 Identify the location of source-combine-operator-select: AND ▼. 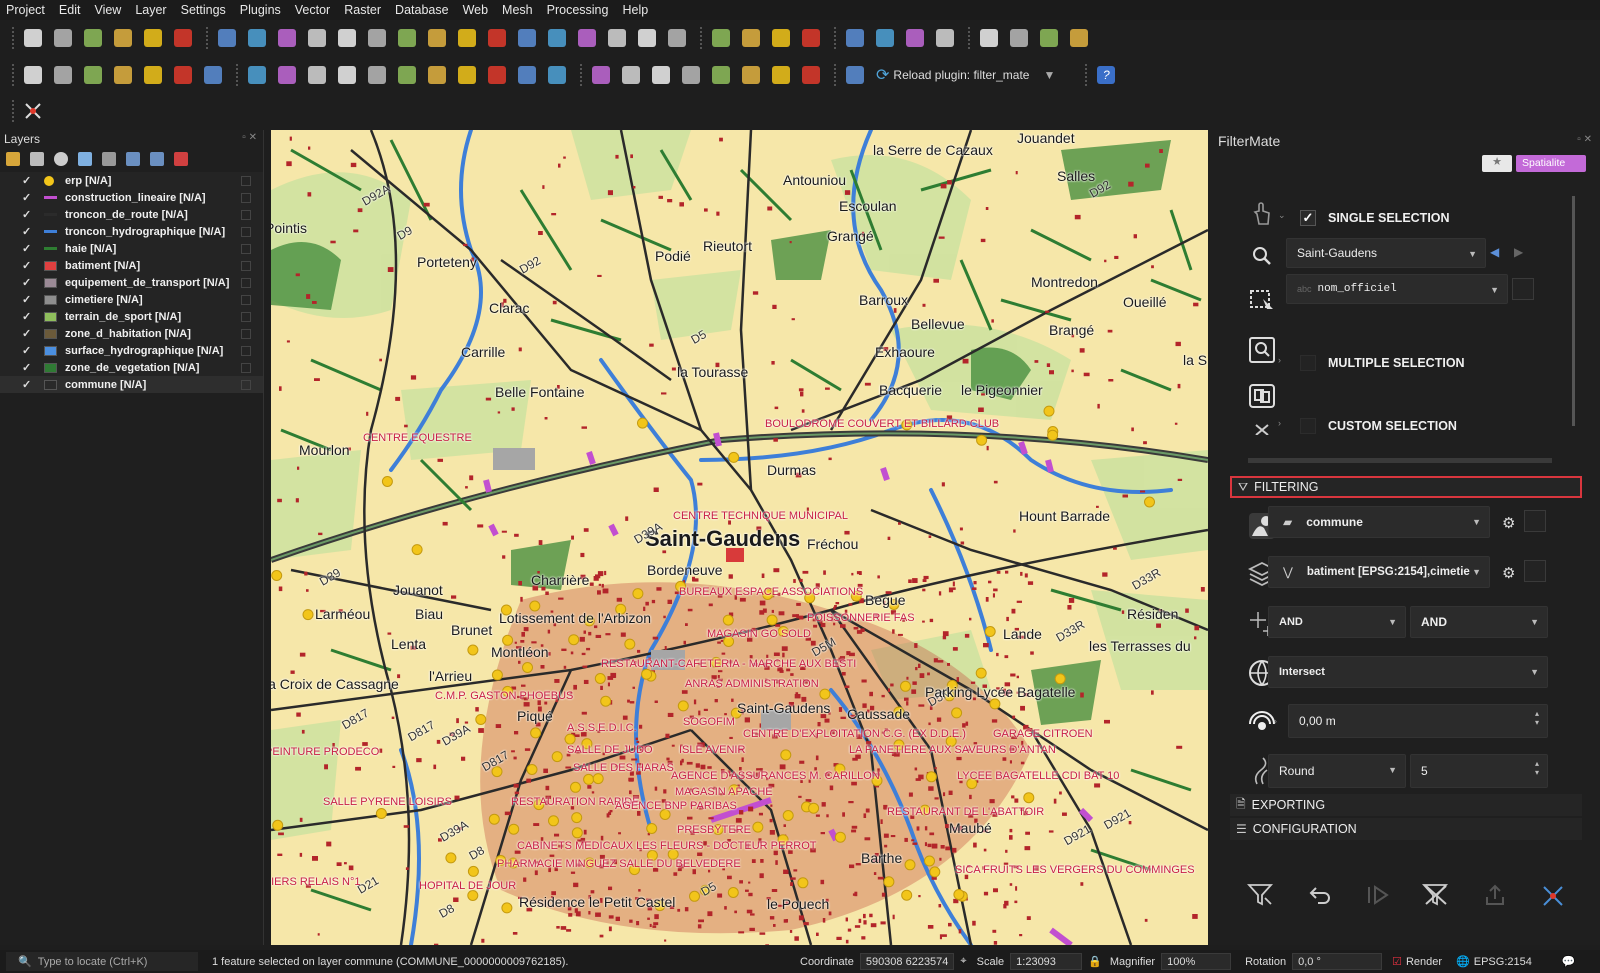
(1337, 622).